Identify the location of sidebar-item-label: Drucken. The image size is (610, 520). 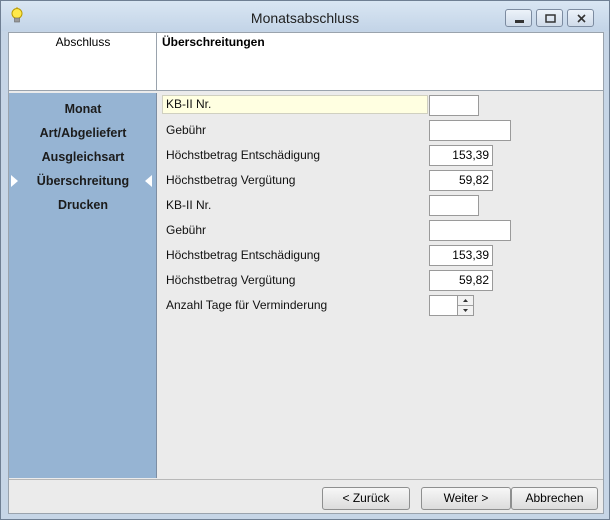
(83, 205).